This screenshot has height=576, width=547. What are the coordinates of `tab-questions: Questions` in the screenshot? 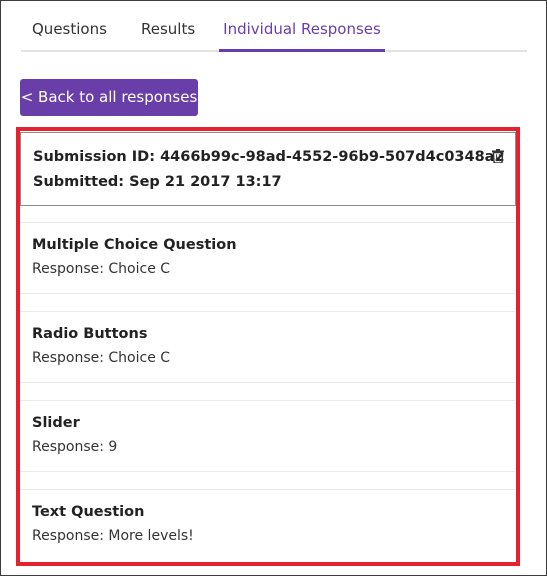 It's located at (69, 29).